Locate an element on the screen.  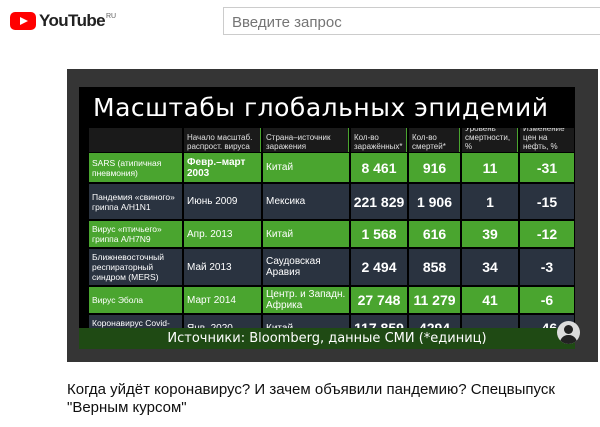
youtube-logo: YouTube RU is located at coordinates (63, 21).